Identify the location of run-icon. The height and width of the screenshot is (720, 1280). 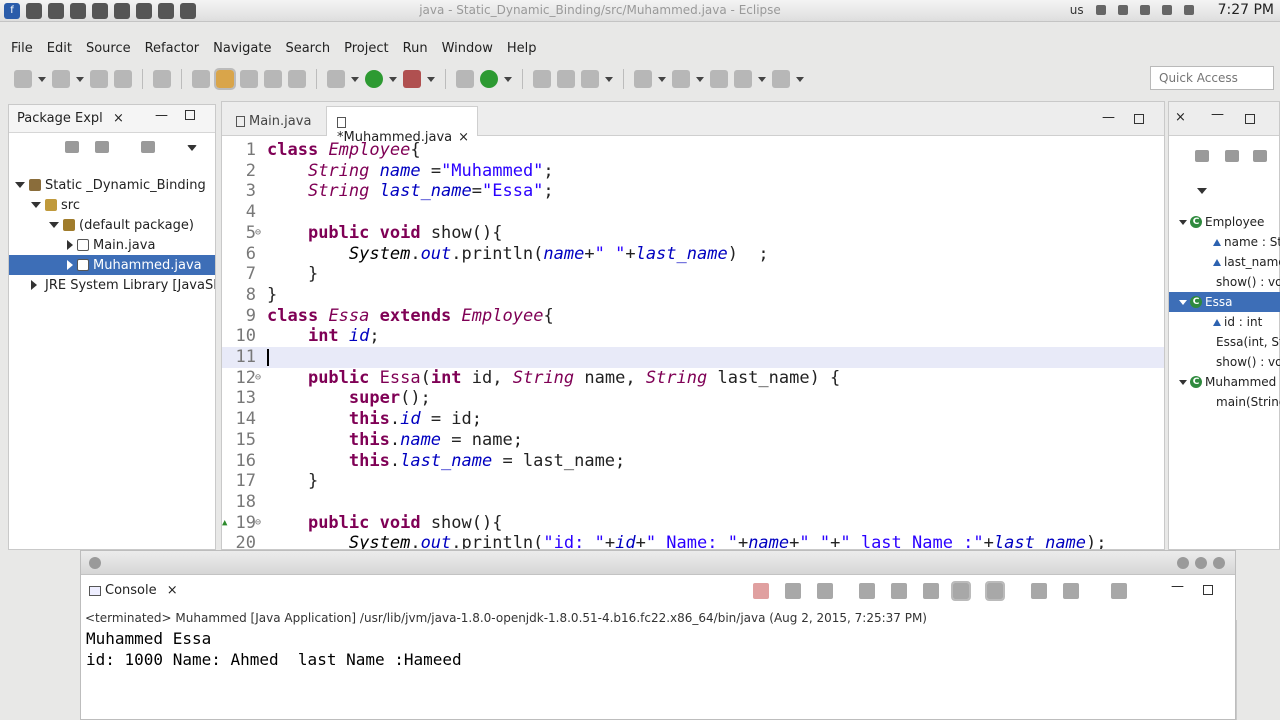
(374, 79).